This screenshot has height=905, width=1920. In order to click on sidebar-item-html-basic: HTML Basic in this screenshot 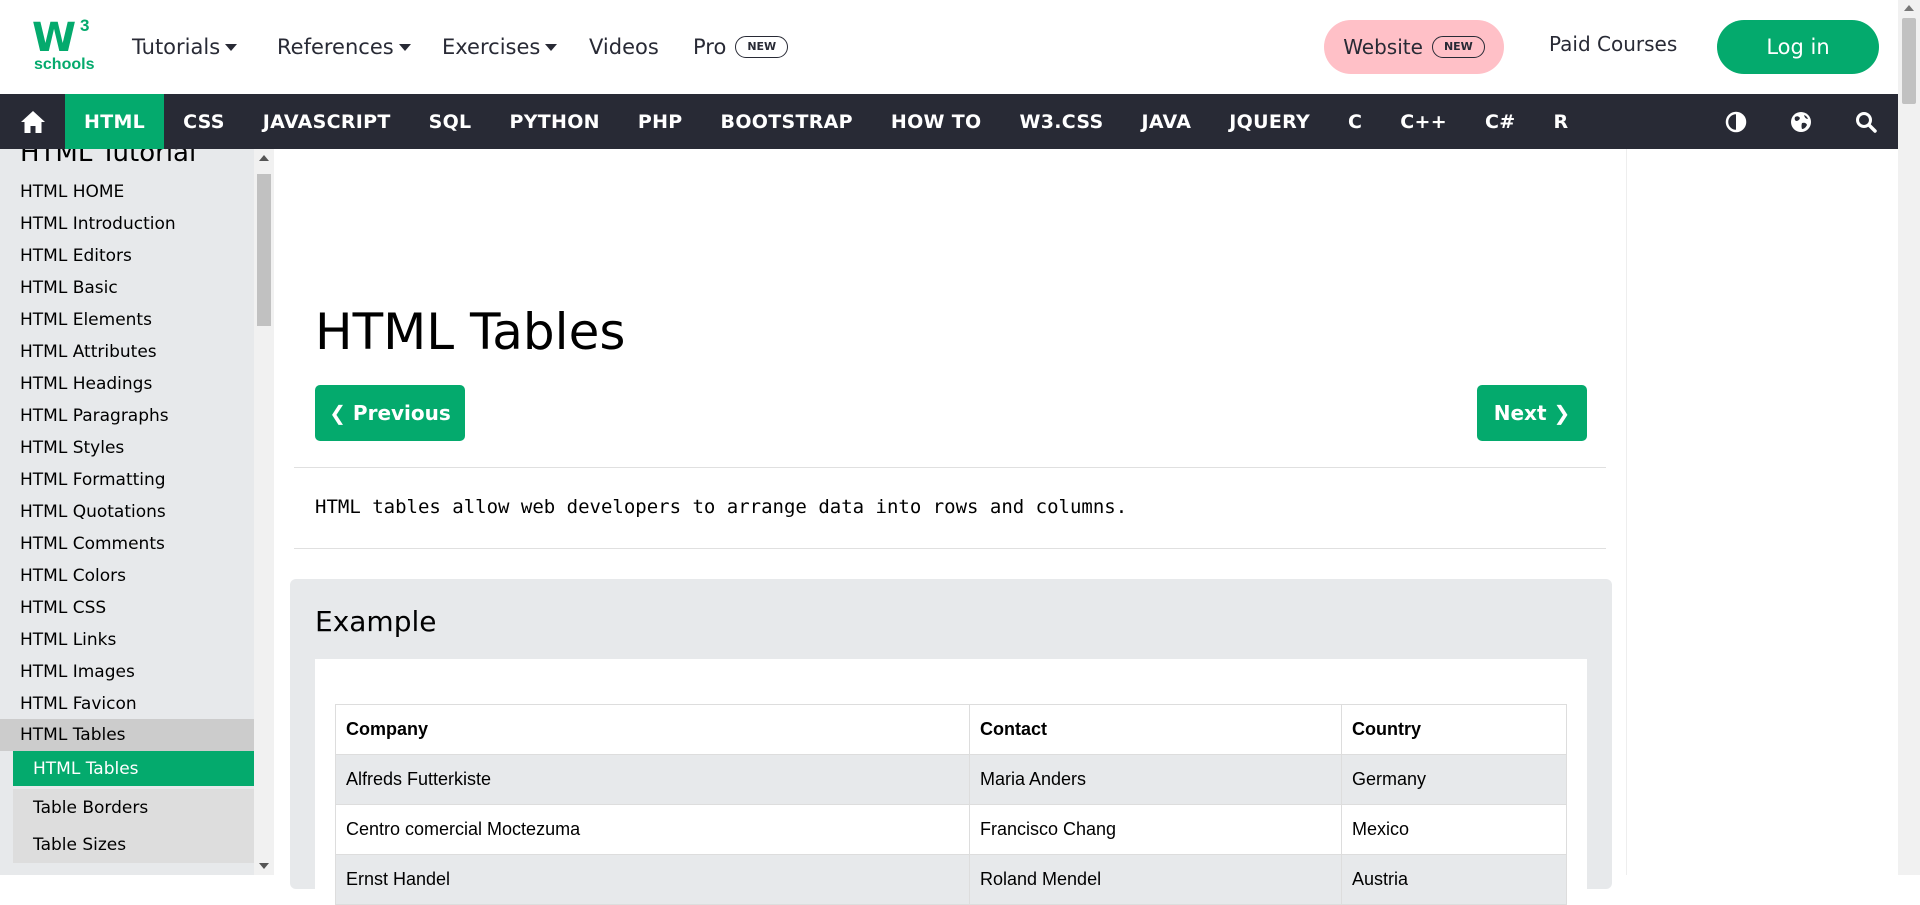, I will do `click(127, 288)`.